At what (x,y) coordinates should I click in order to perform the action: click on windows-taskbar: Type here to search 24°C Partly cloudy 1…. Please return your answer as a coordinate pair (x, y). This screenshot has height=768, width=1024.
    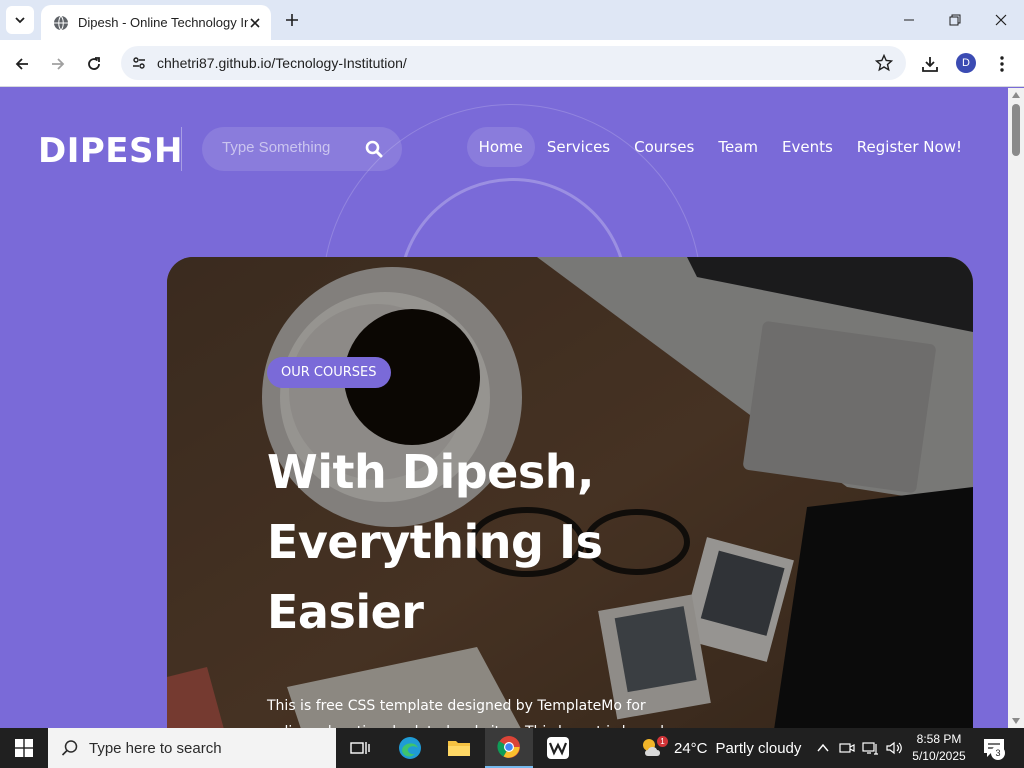
    Looking at the image, I should click on (512, 748).